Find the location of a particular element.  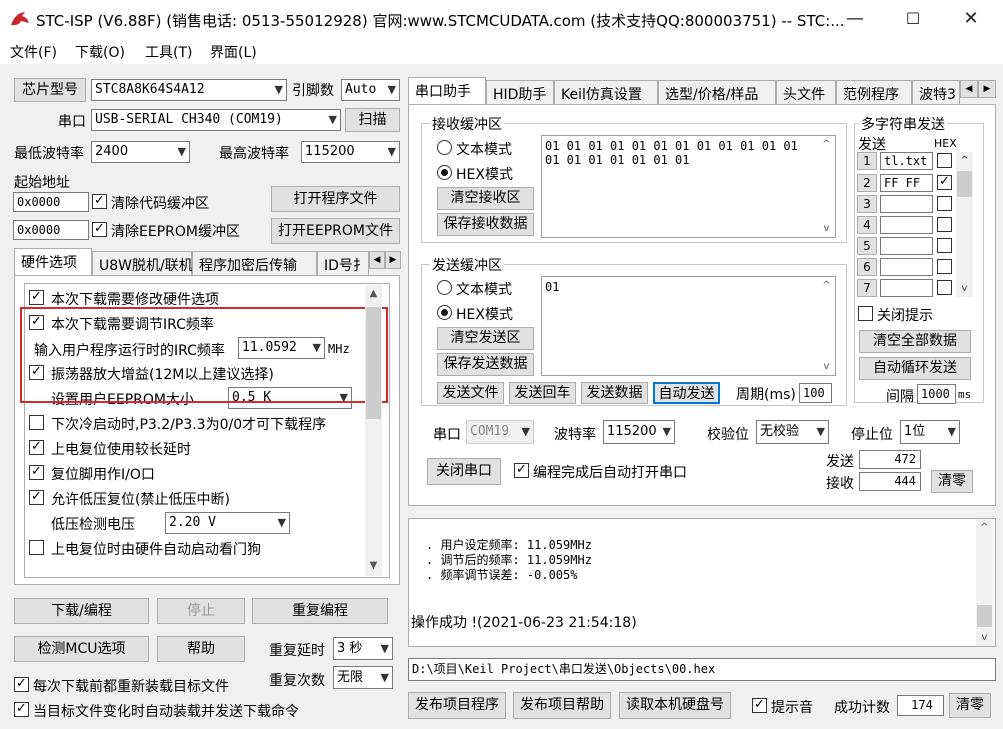

repeat-program-button: 重复编程 is located at coordinates (320, 611).